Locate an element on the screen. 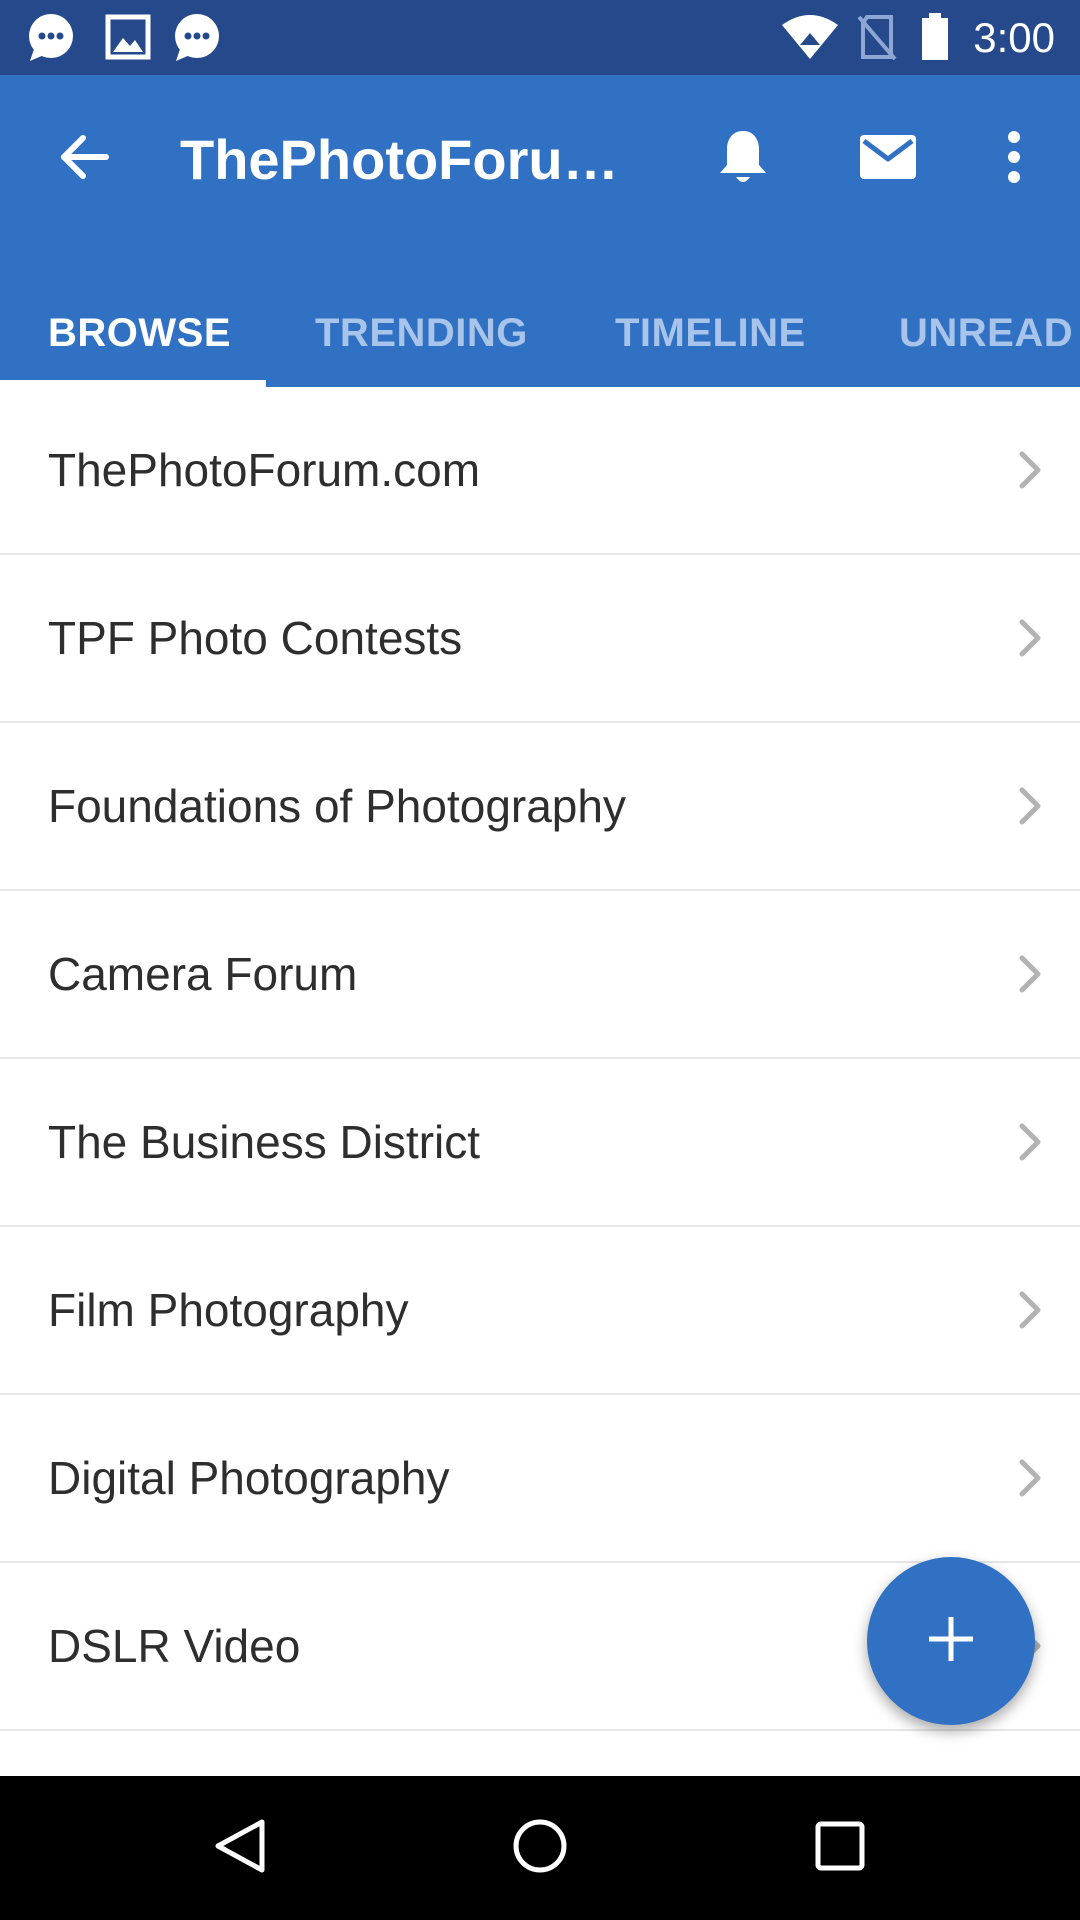  status-bar: 3:00 is located at coordinates (540, 37).